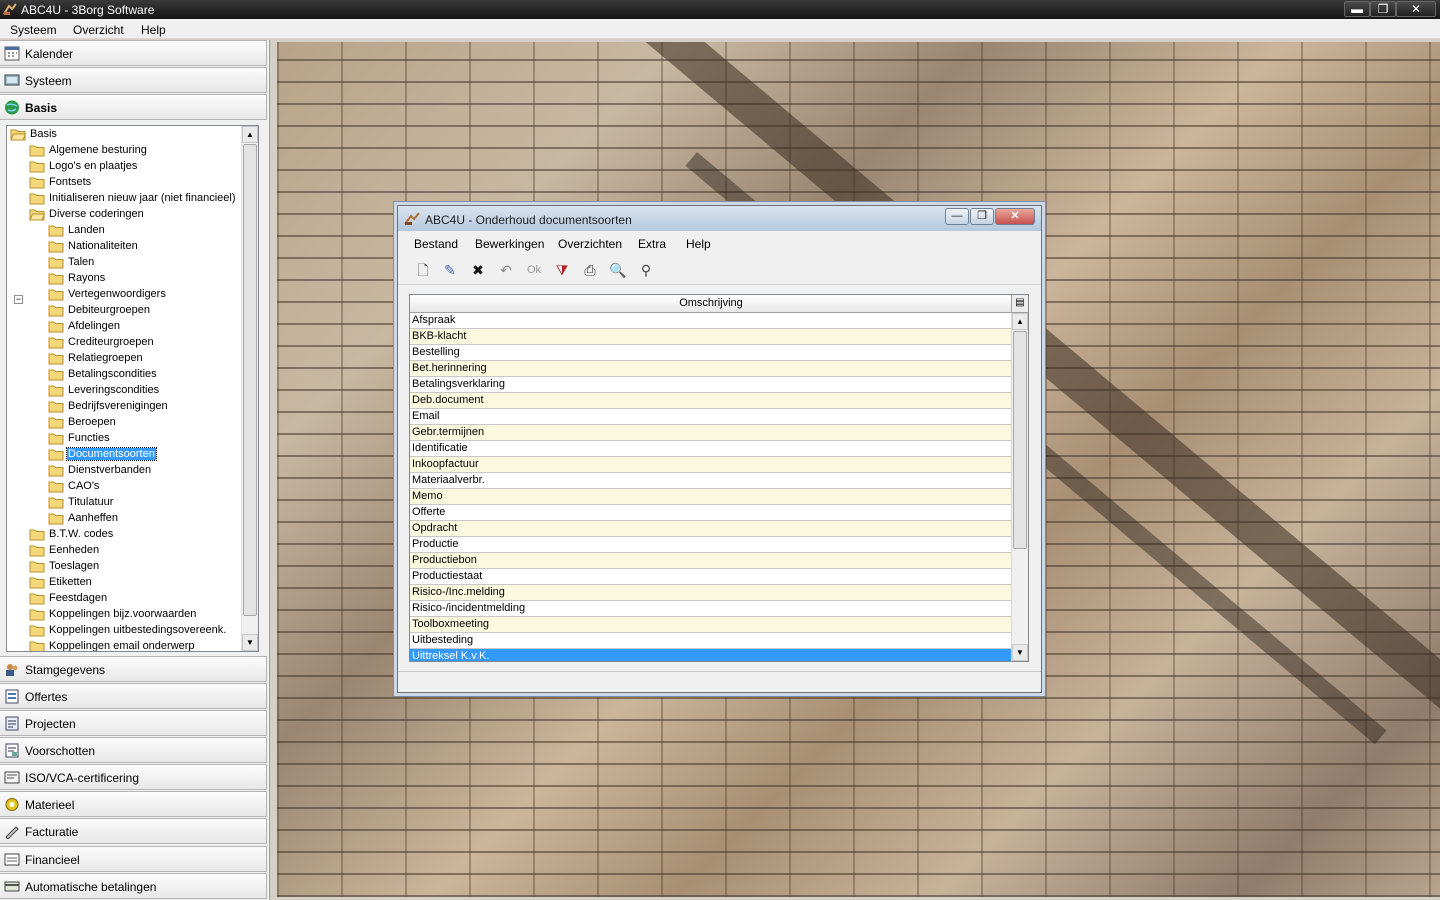 This screenshot has width=1440, height=900. I want to click on table-row: Productiebon, so click(711, 561).